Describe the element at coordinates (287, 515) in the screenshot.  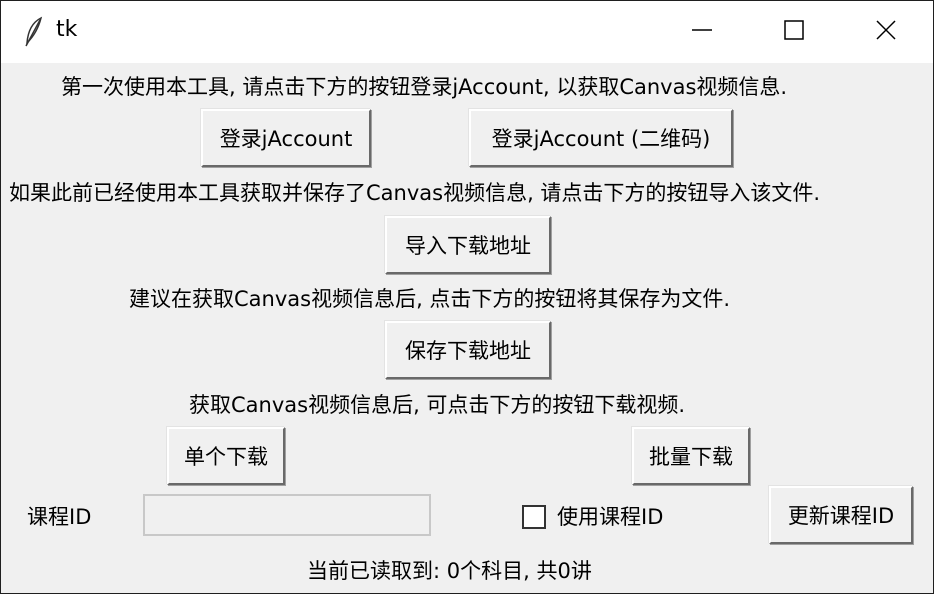
I see `course-id-input` at that location.